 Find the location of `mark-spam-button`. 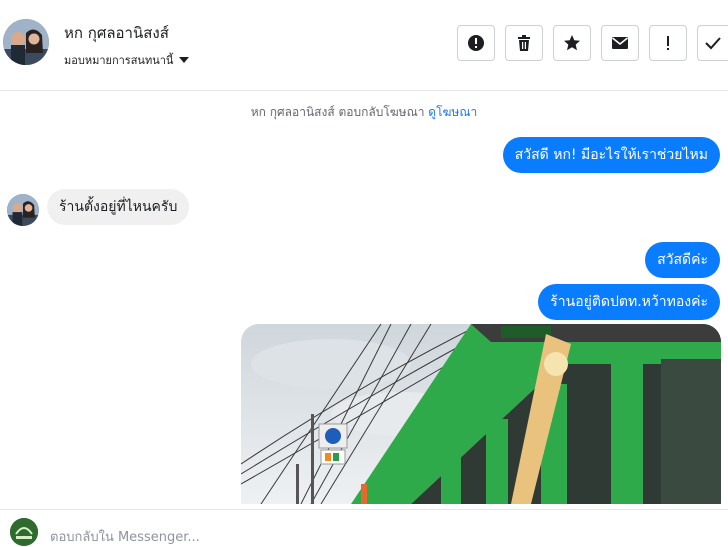

mark-spam-button is located at coordinates (476, 43).